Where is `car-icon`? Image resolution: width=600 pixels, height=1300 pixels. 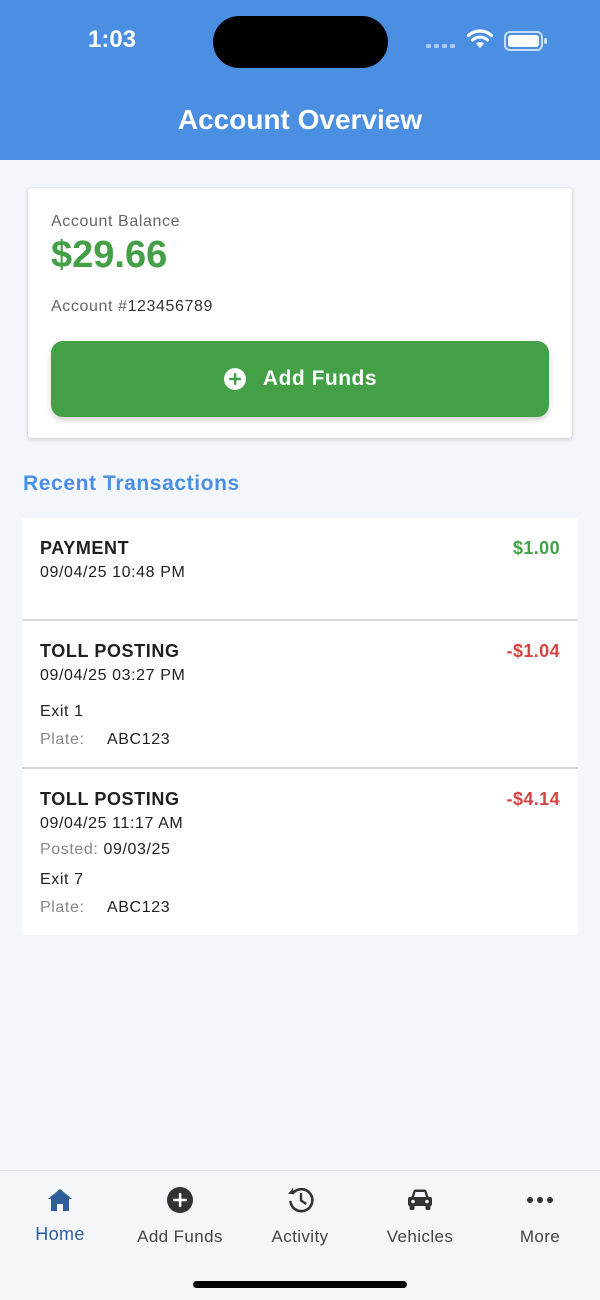 car-icon is located at coordinates (420, 1199).